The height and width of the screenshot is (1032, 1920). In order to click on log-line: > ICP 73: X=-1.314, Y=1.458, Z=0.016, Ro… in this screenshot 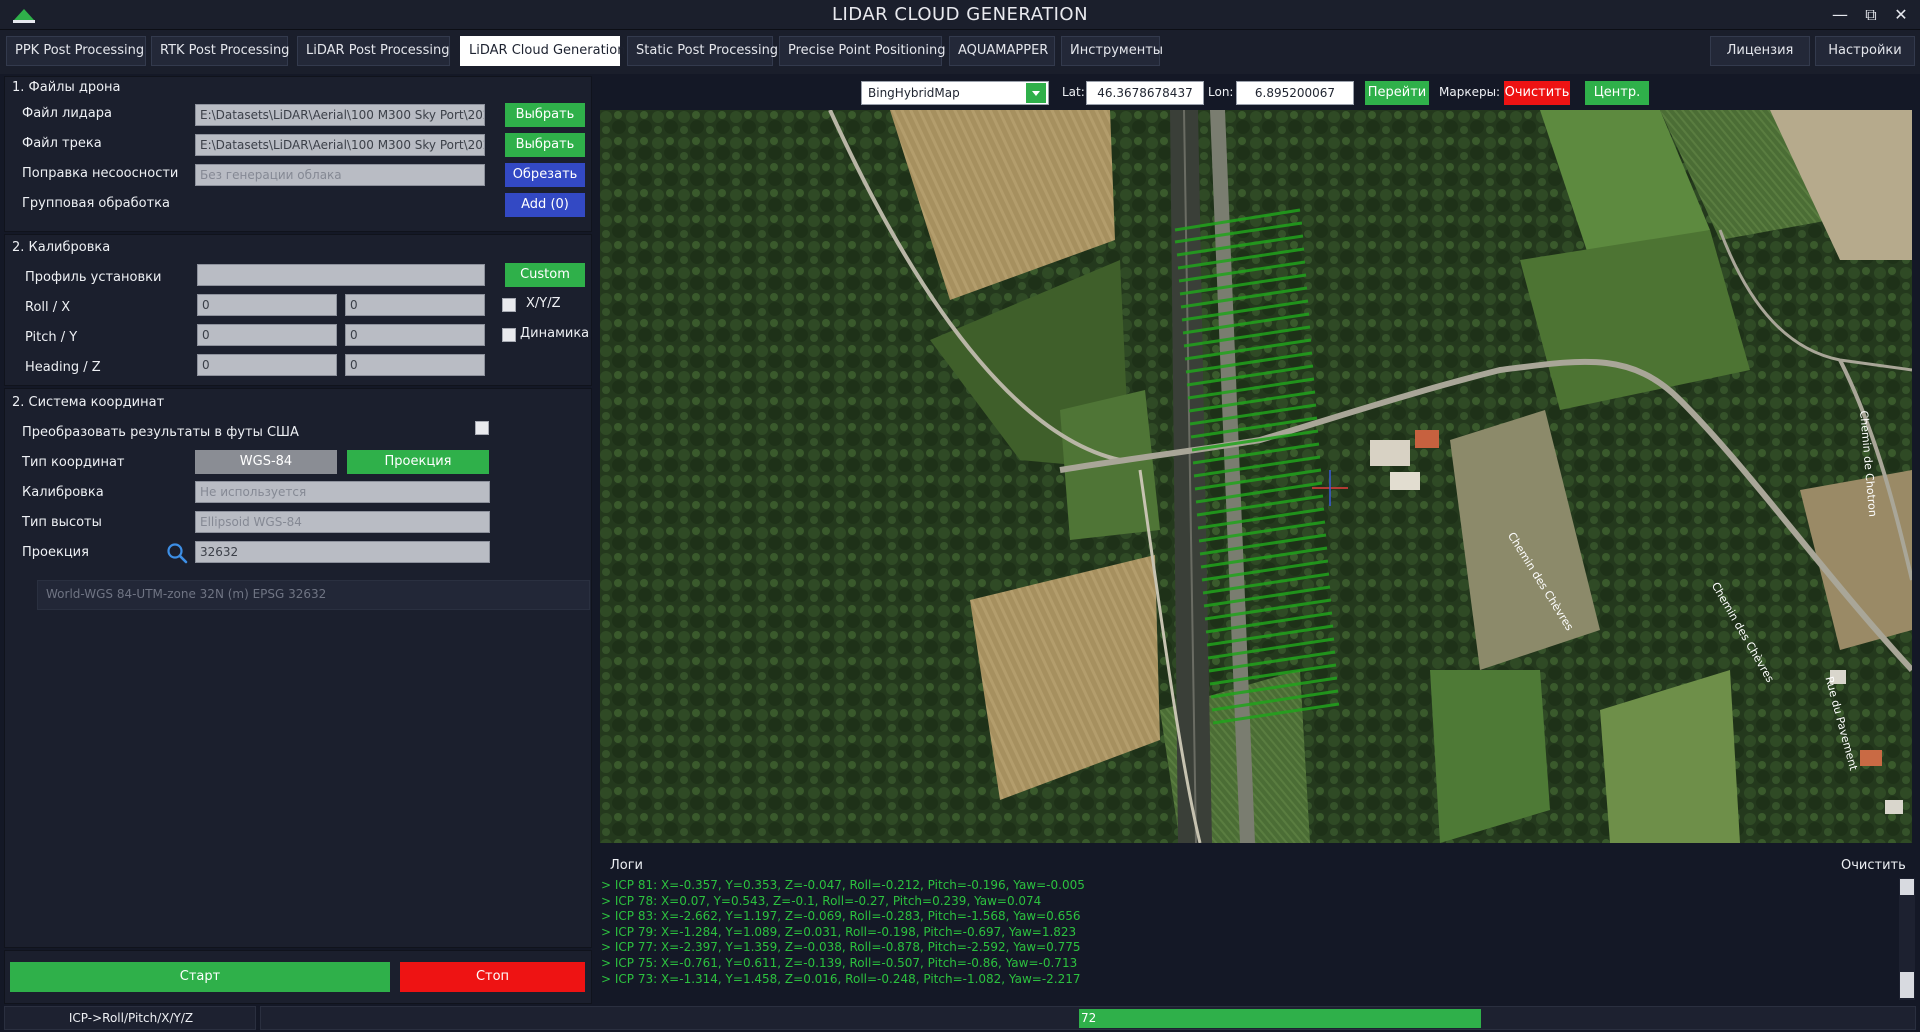, I will do `click(841, 978)`.